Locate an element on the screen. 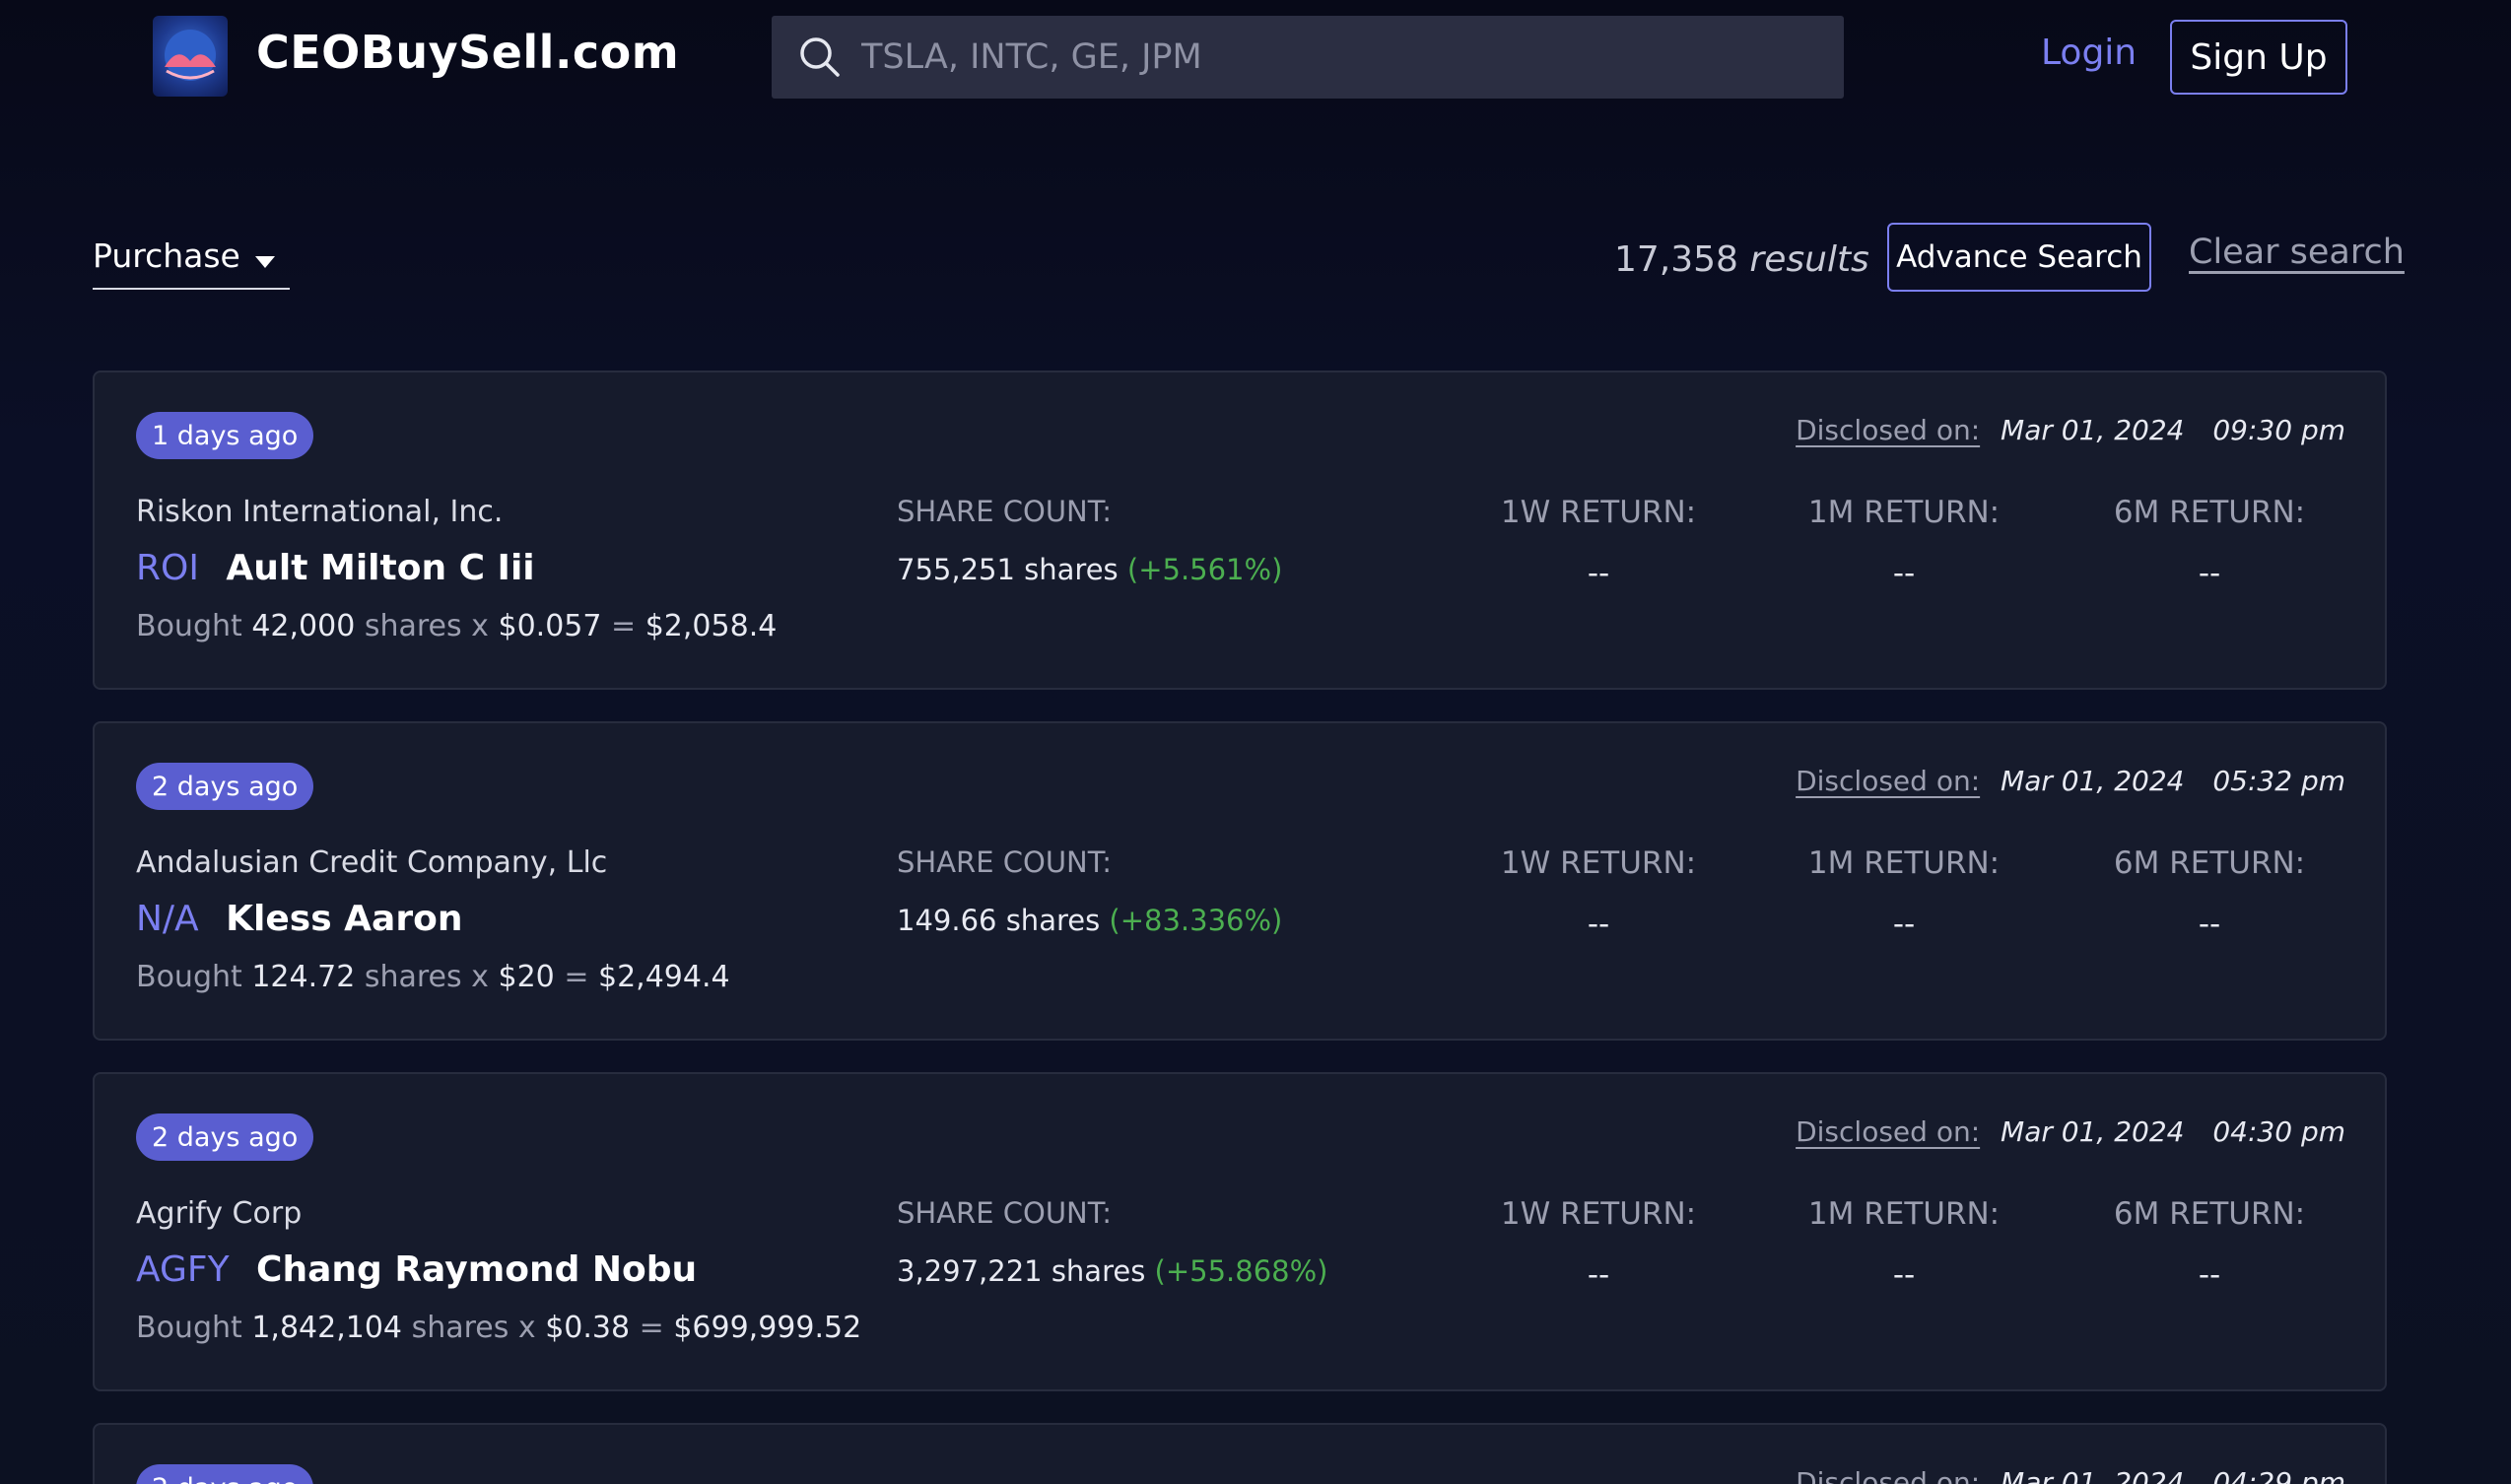 Image resolution: width=2511 pixels, height=1484 pixels. company-name: Riskon International, Inc. is located at coordinates (320, 512).